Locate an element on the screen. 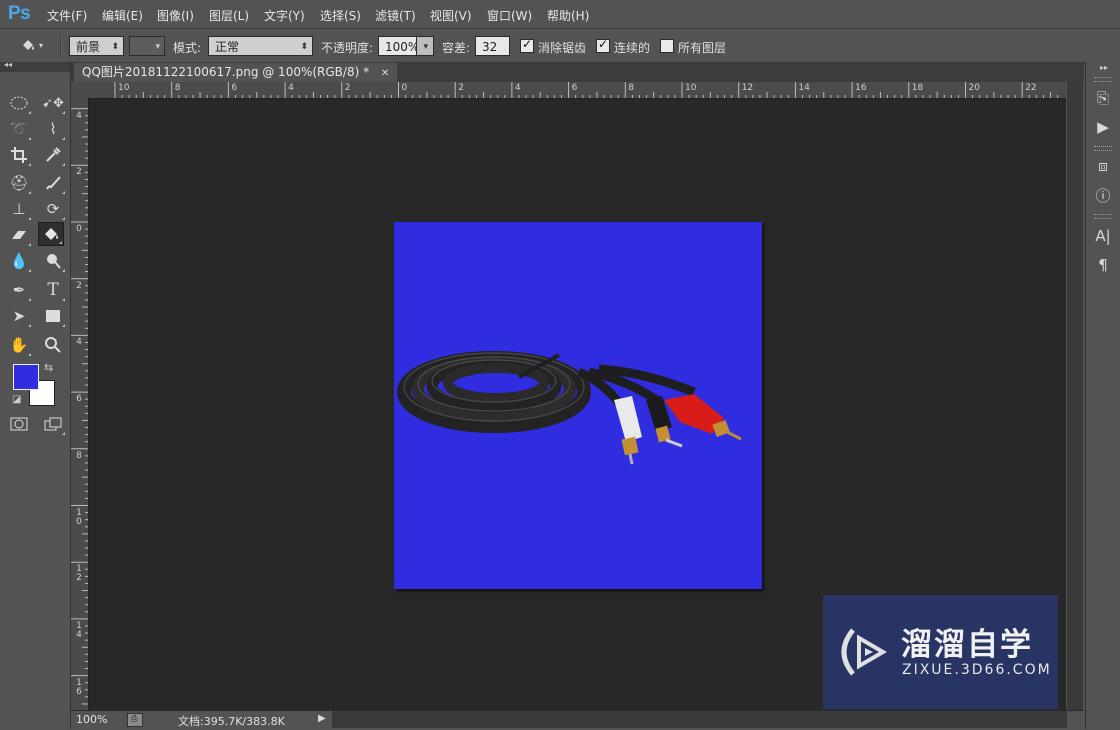 The height and width of the screenshot is (730, 1120). foreground-color-swatch is located at coordinates (26, 377).